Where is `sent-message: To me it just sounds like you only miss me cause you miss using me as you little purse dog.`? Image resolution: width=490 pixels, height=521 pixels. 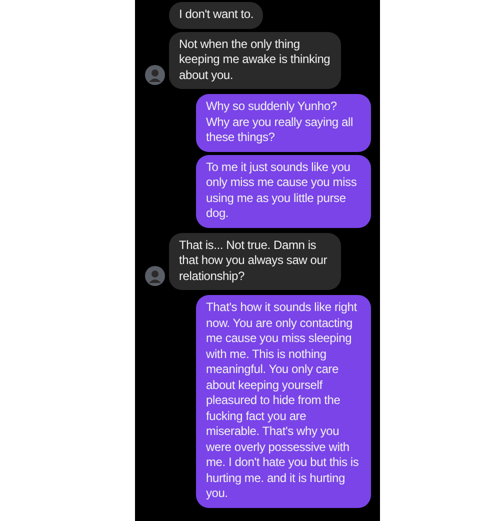
sent-message: To me it just sounds like you only miss me cause you miss using me as you little purse dog. is located at coordinates (283, 191).